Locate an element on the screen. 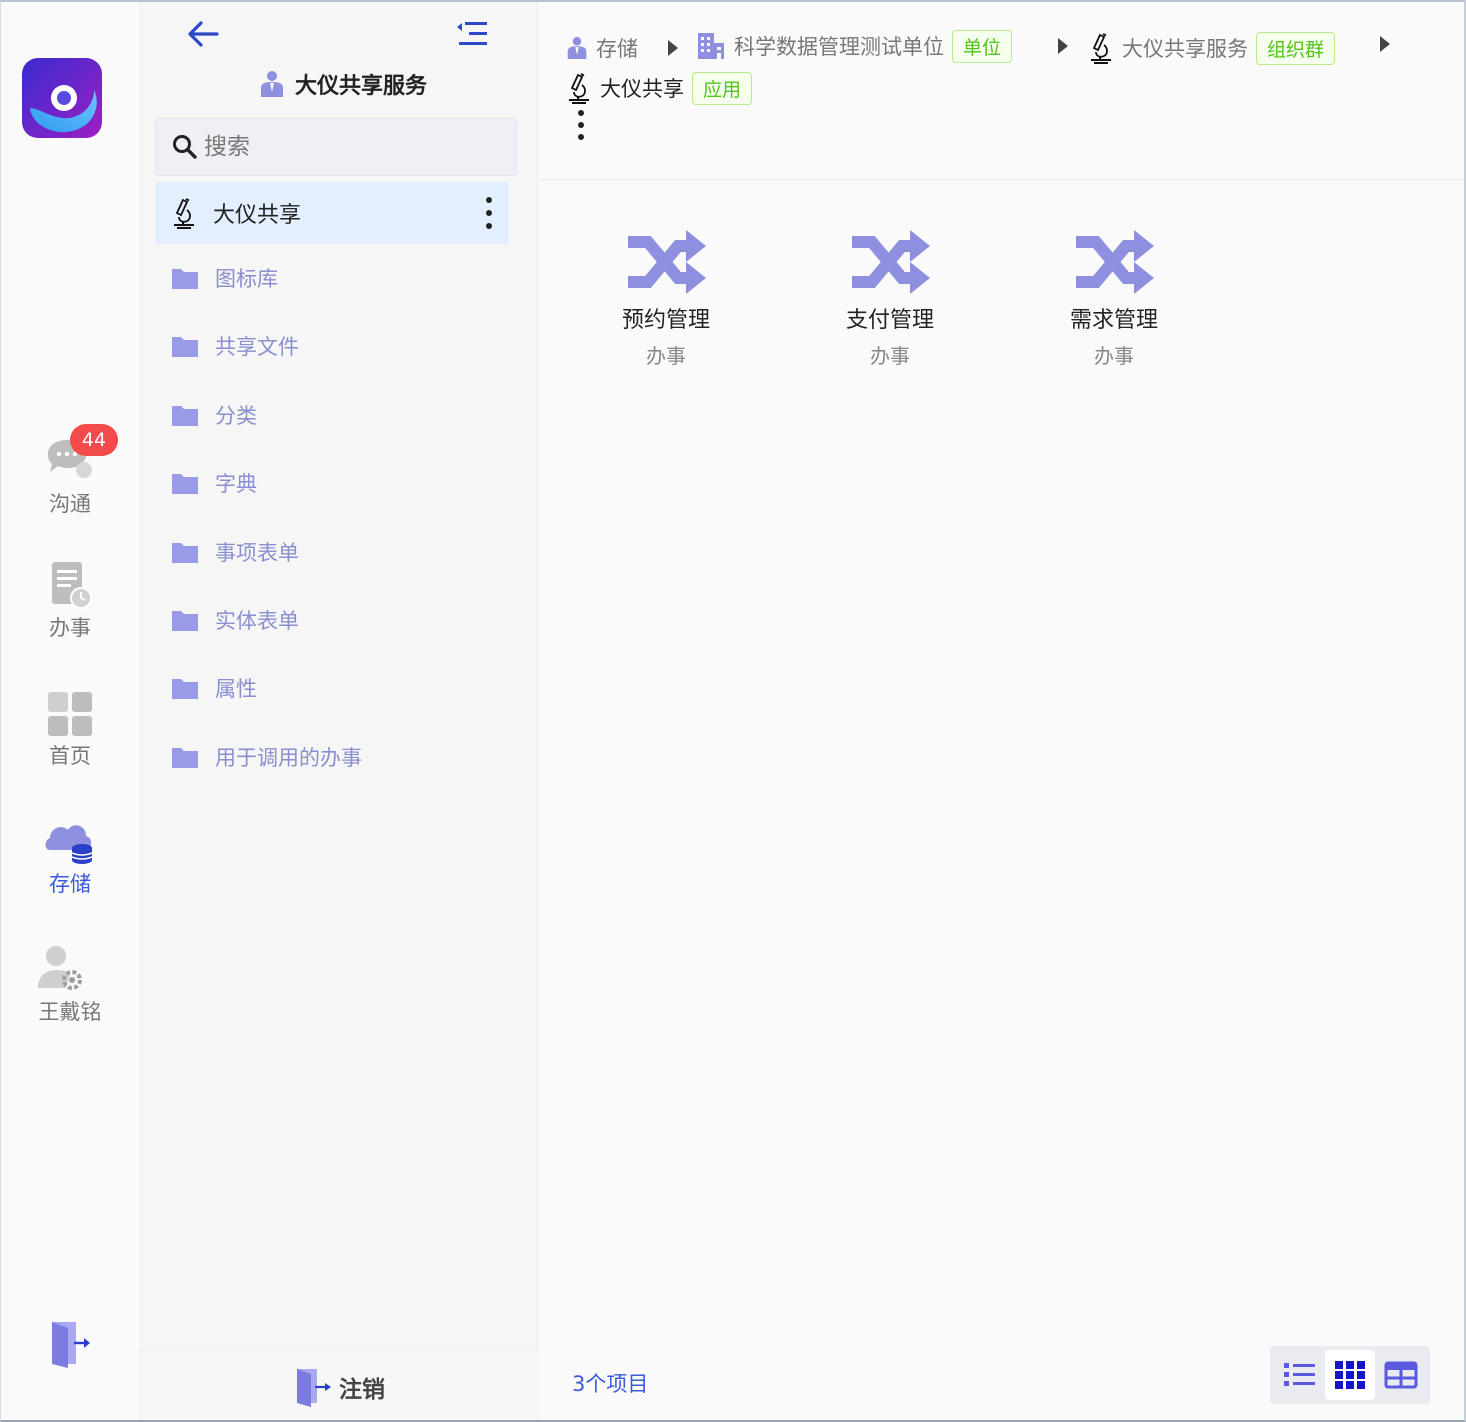  work-item-tile: 预约管理 办事 is located at coordinates (666, 301).